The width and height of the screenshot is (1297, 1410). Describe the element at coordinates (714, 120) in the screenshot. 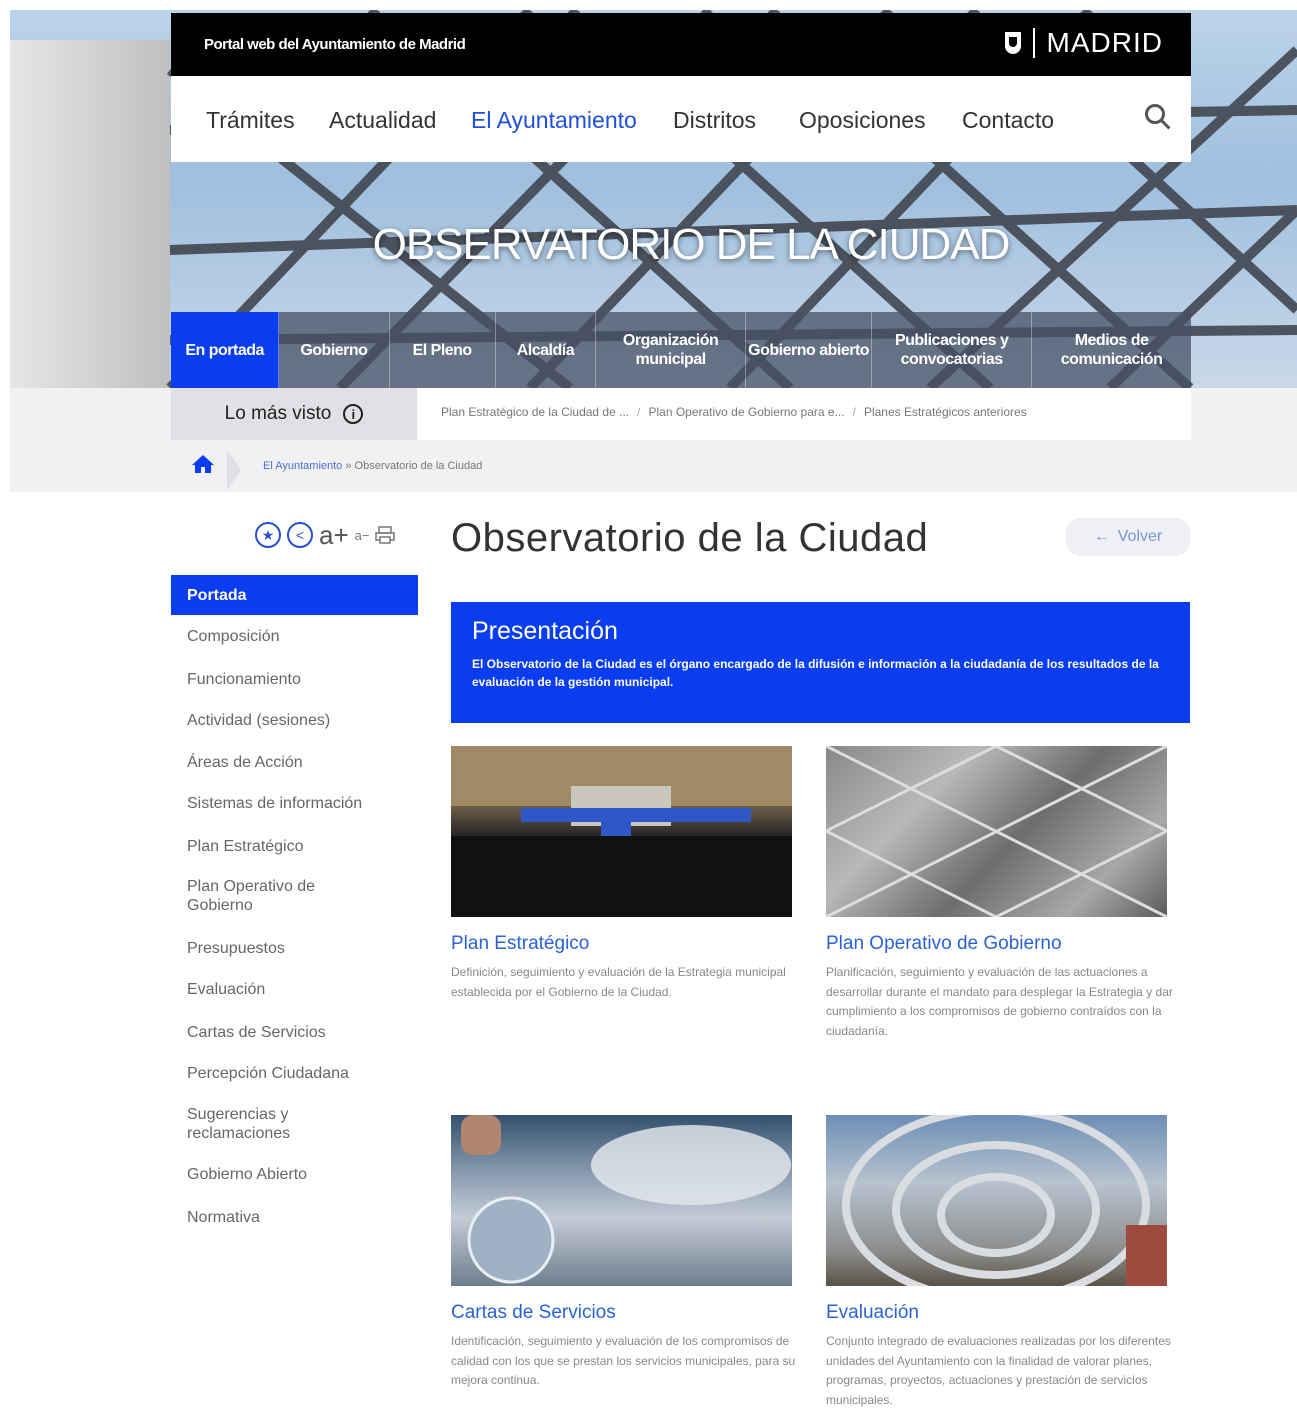

I see `nav-distritos: Distritos` at that location.